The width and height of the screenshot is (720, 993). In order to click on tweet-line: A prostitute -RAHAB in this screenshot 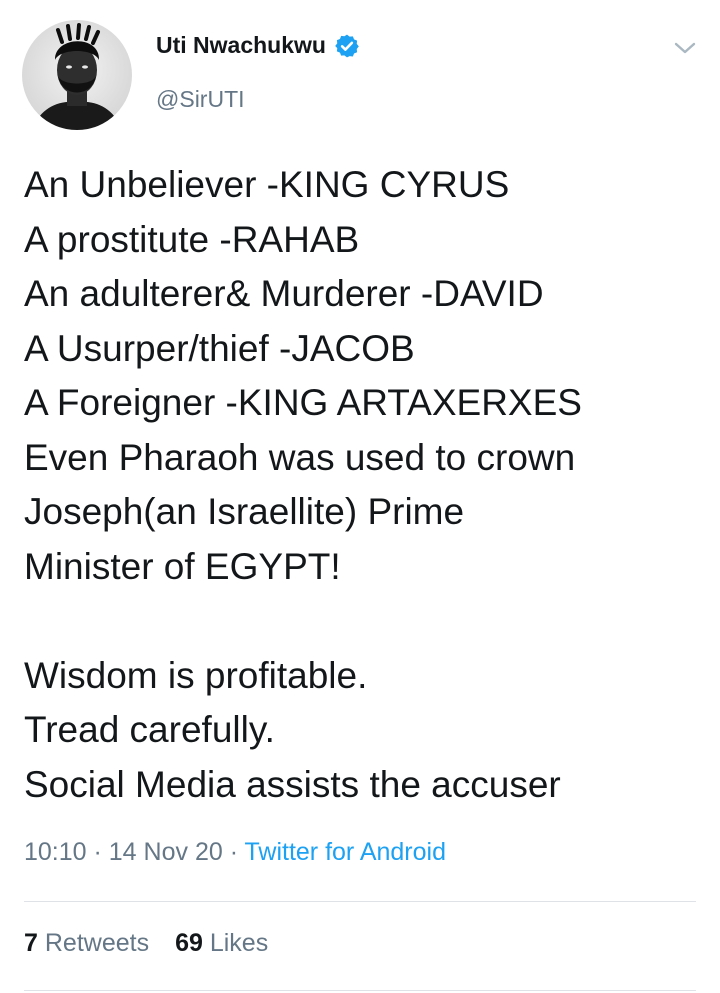, I will do `click(192, 239)`.